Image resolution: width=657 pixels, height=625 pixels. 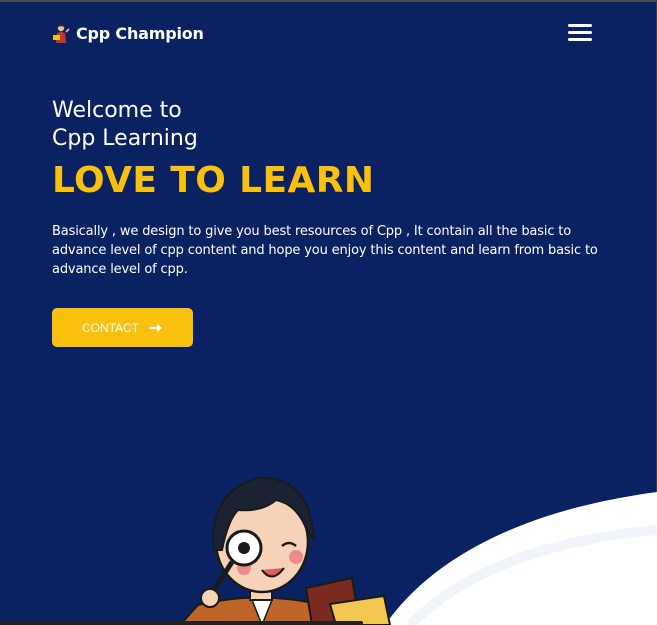 I want to click on contact-button: CONTACT, so click(x=122, y=327).